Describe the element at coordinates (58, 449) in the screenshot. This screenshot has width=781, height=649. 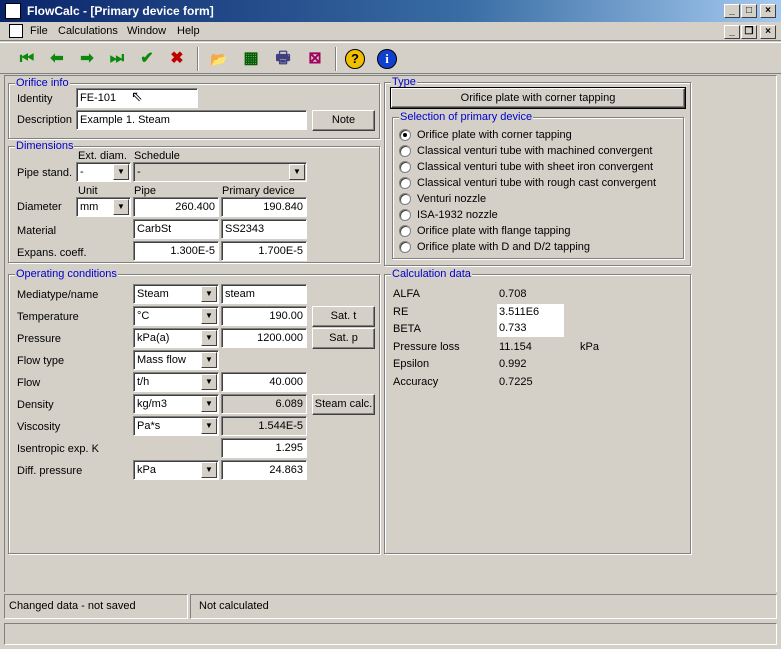
I see `op-row-label: Isentropic exp. K` at that location.